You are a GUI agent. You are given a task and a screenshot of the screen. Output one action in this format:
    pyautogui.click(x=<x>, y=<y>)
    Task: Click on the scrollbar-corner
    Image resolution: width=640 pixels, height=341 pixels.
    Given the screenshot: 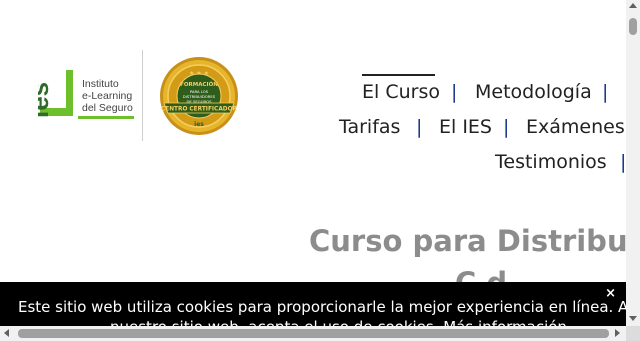 What is the action you would take?
    pyautogui.click(x=633, y=333)
    